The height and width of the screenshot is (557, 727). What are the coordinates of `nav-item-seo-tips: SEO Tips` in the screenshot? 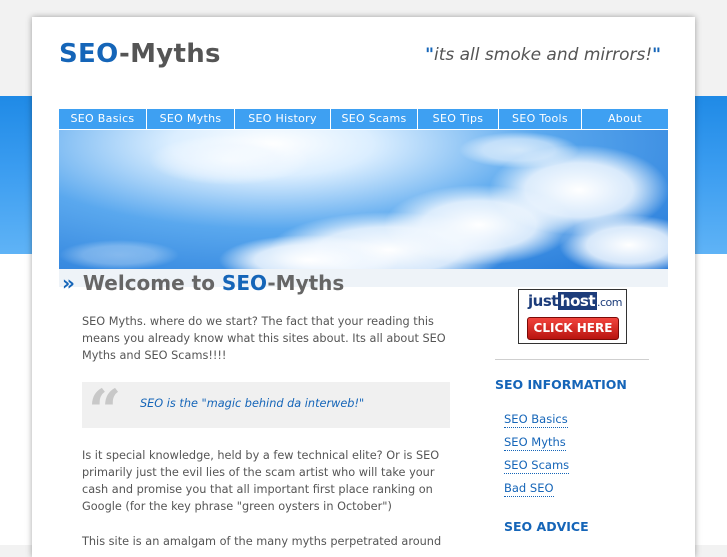 It's located at (458, 119).